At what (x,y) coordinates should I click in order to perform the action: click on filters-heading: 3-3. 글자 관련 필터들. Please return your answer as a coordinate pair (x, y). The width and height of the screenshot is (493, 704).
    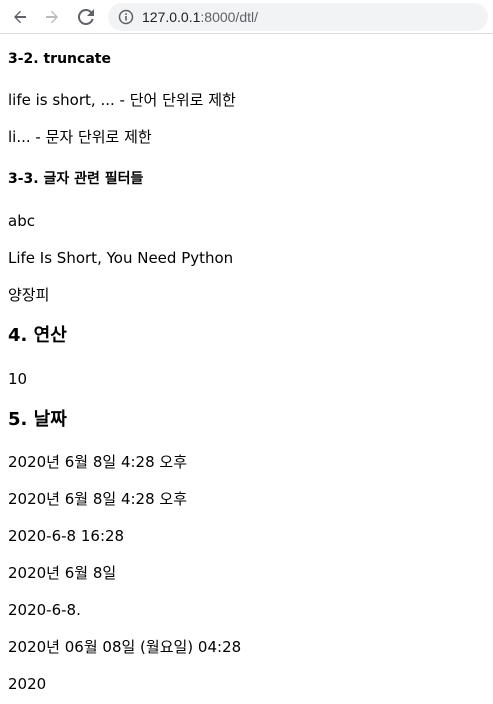
    Looking at the image, I should click on (76, 179).